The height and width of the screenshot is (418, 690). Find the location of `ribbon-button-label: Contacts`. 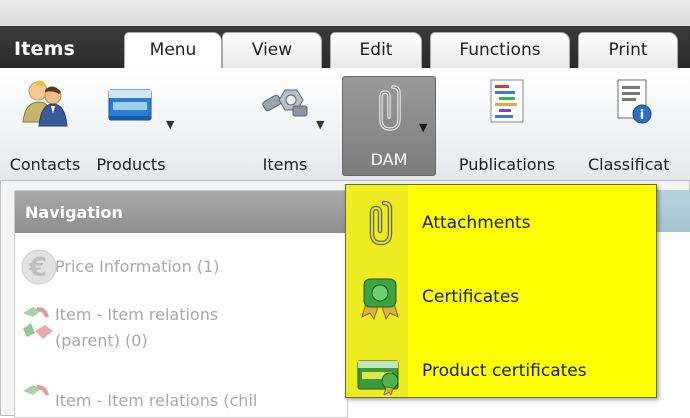

ribbon-button-label: Contacts is located at coordinates (45, 164).